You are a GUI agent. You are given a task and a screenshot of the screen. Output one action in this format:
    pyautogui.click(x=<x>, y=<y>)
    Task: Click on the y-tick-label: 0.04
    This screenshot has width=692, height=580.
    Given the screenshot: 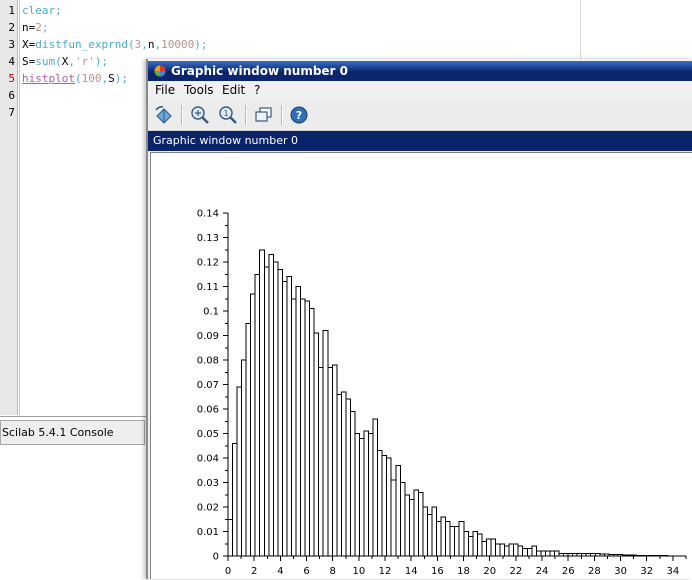 What is the action you would take?
    pyautogui.click(x=208, y=459)
    